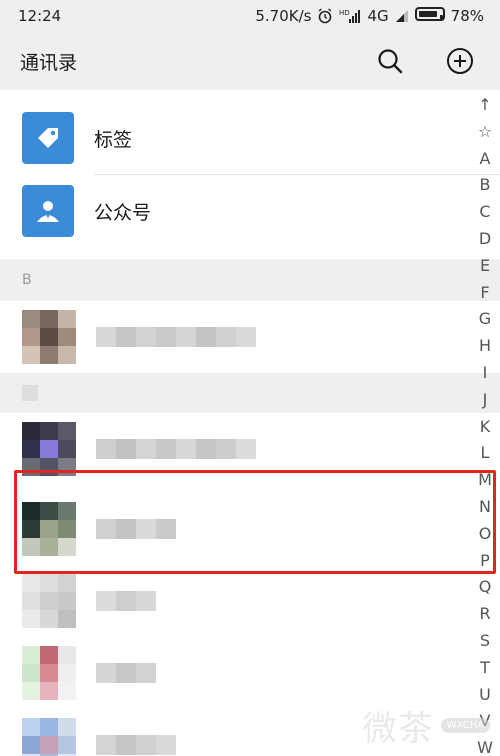 This screenshot has height=756, width=500. Describe the element at coordinates (40, 16) in the screenshot. I see `status-time: 12:24` at that location.